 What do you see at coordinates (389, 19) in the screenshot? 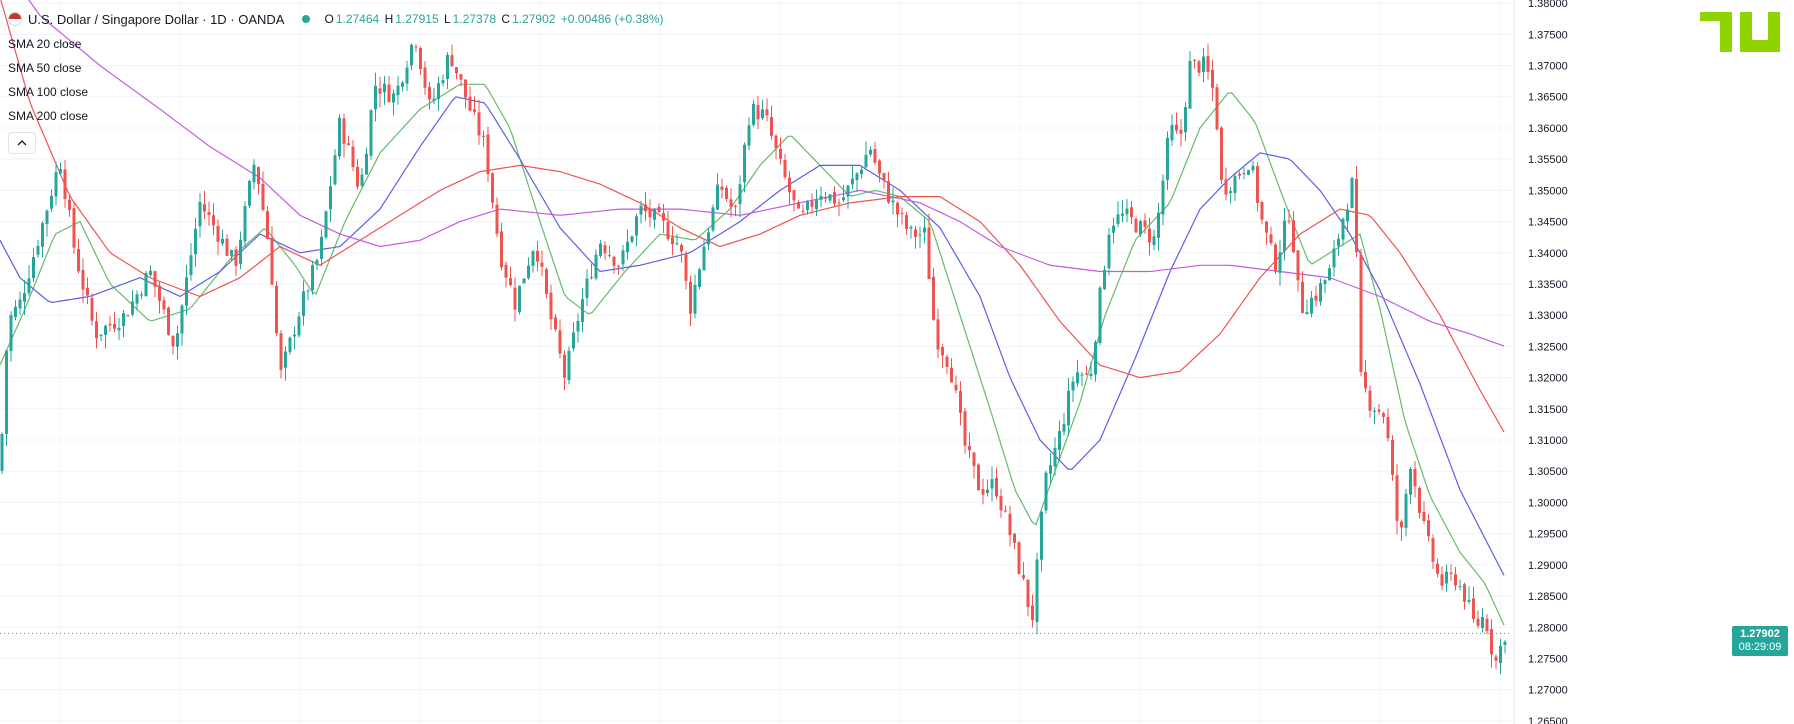
I see `high-label: H` at bounding box center [389, 19].